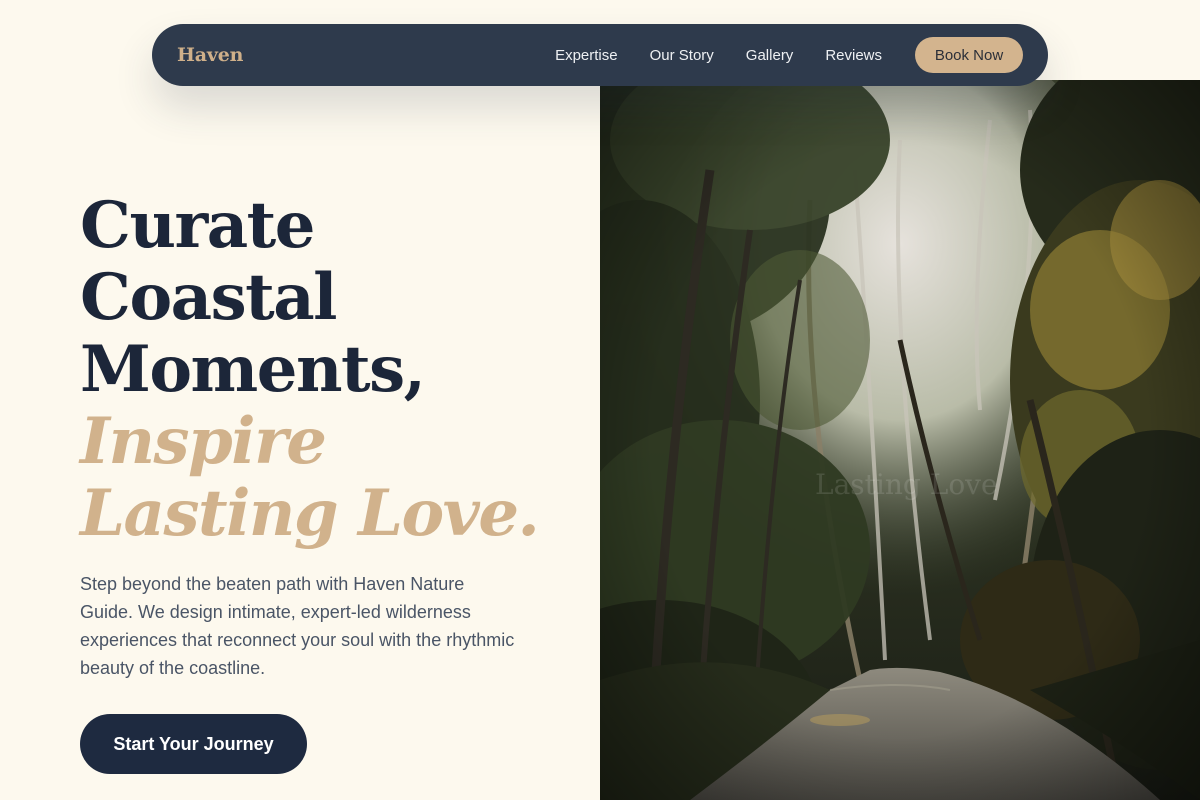  Describe the element at coordinates (586, 55) in the screenshot. I see `nav-link-expertise: Expertise` at that location.